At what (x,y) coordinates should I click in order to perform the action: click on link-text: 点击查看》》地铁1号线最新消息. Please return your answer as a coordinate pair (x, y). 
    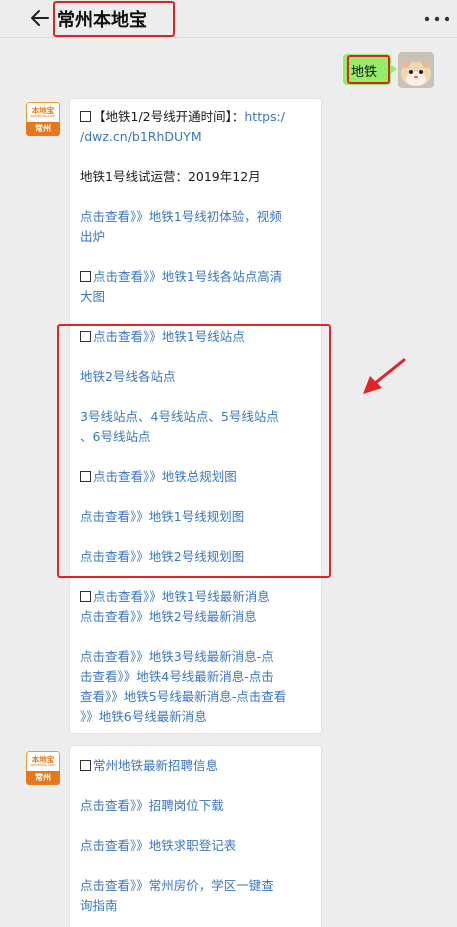
    Looking at the image, I should click on (175, 597).